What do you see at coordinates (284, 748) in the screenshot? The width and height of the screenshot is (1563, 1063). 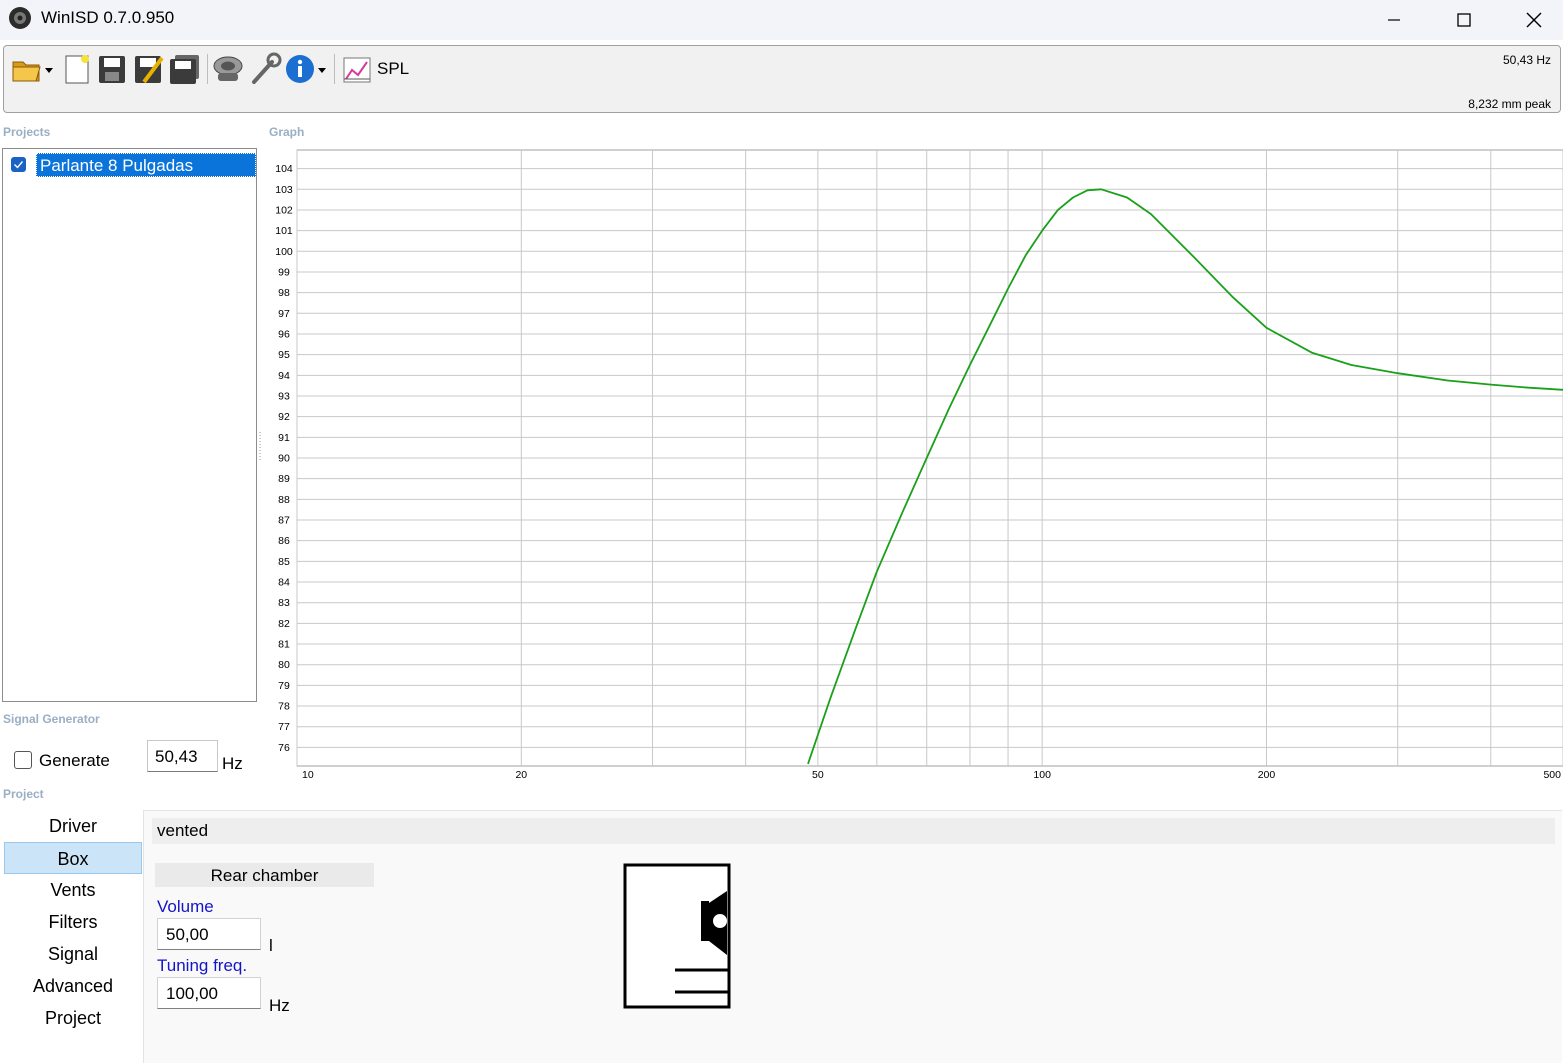 I see `y-tick-label: 76` at bounding box center [284, 748].